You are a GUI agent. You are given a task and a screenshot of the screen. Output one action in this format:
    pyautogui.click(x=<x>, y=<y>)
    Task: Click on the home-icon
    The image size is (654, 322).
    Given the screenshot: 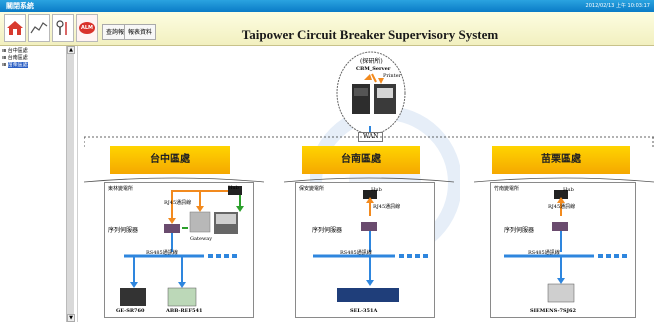 What is the action you would take?
    pyautogui.click(x=15, y=28)
    